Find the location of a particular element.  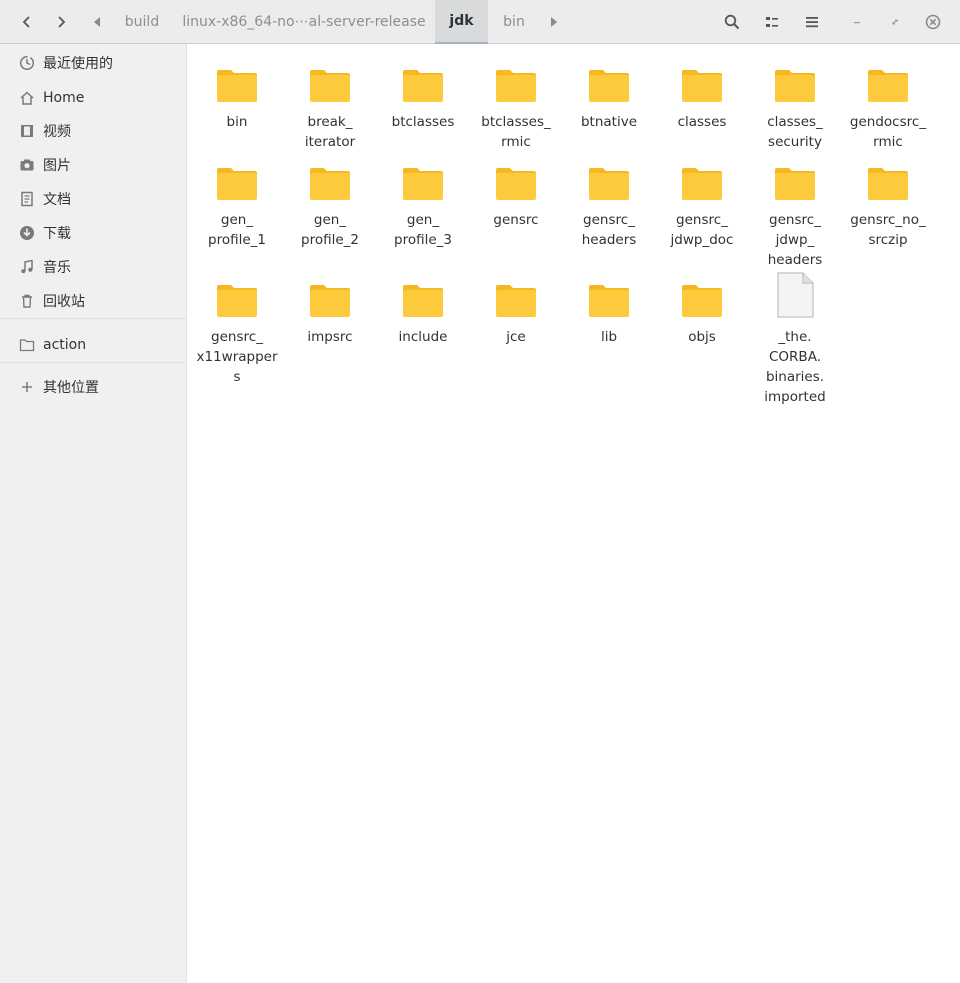

folder-item: include is located at coordinates (423, 309).